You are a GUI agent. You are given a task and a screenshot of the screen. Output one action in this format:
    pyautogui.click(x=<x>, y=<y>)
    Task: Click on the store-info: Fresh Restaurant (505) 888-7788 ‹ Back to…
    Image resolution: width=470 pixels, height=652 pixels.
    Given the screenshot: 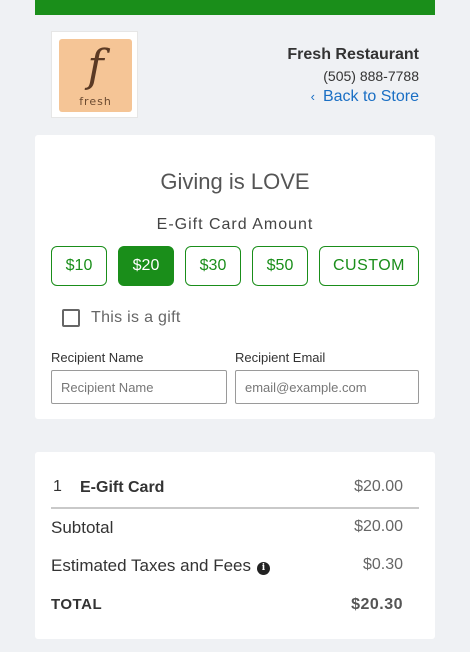 What is the action you would take?
    pyautogui.click(x=353, y=76)
    